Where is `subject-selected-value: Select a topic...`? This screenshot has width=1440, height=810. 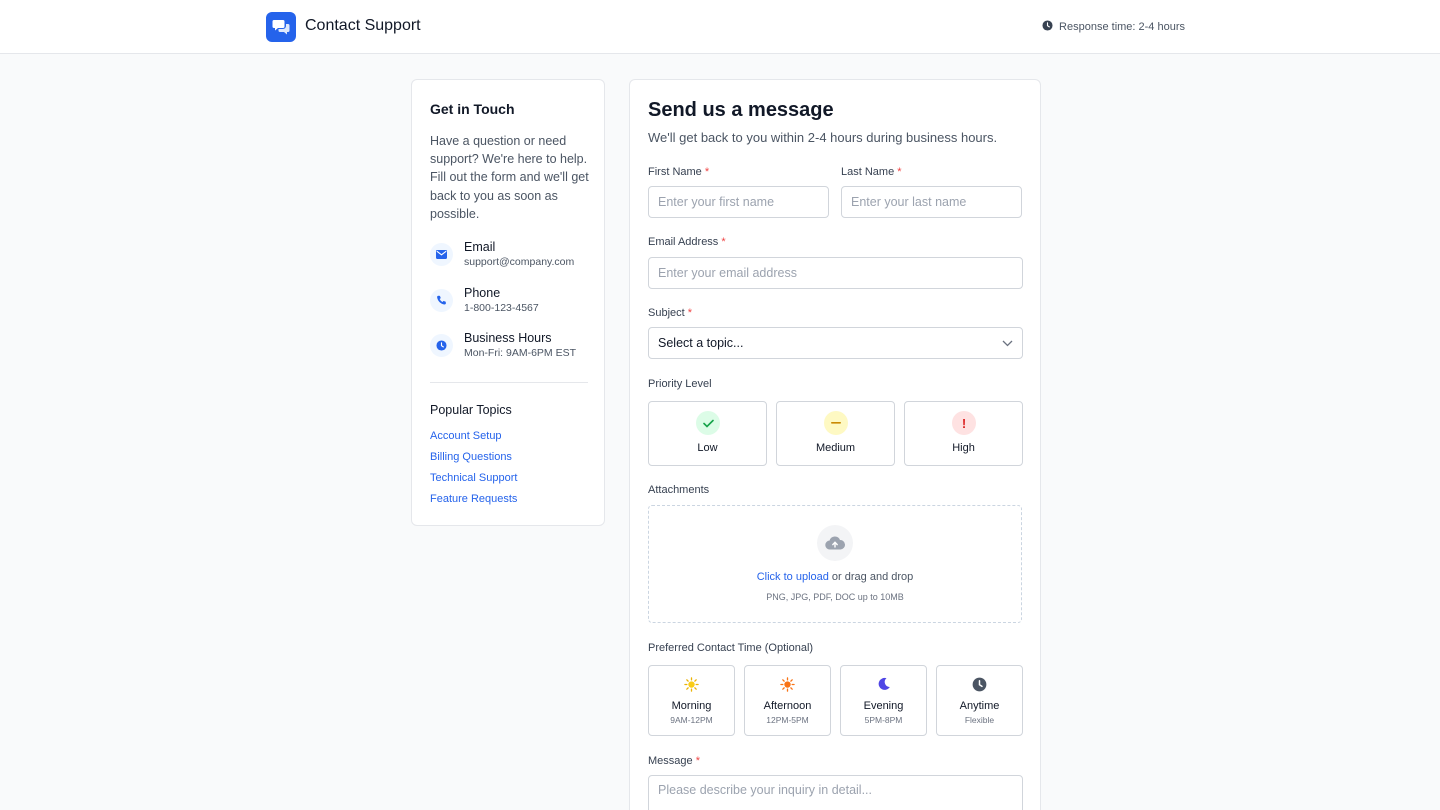 subject-selected-value: Select a topic... is located at coordinates (701, 343).